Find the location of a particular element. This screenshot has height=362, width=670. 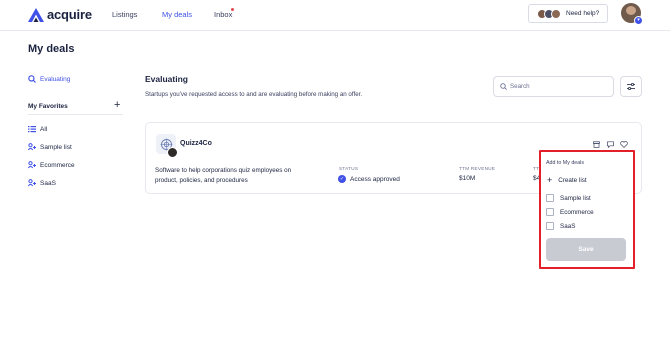

sliders-icon is located at coordinates (631, 86).